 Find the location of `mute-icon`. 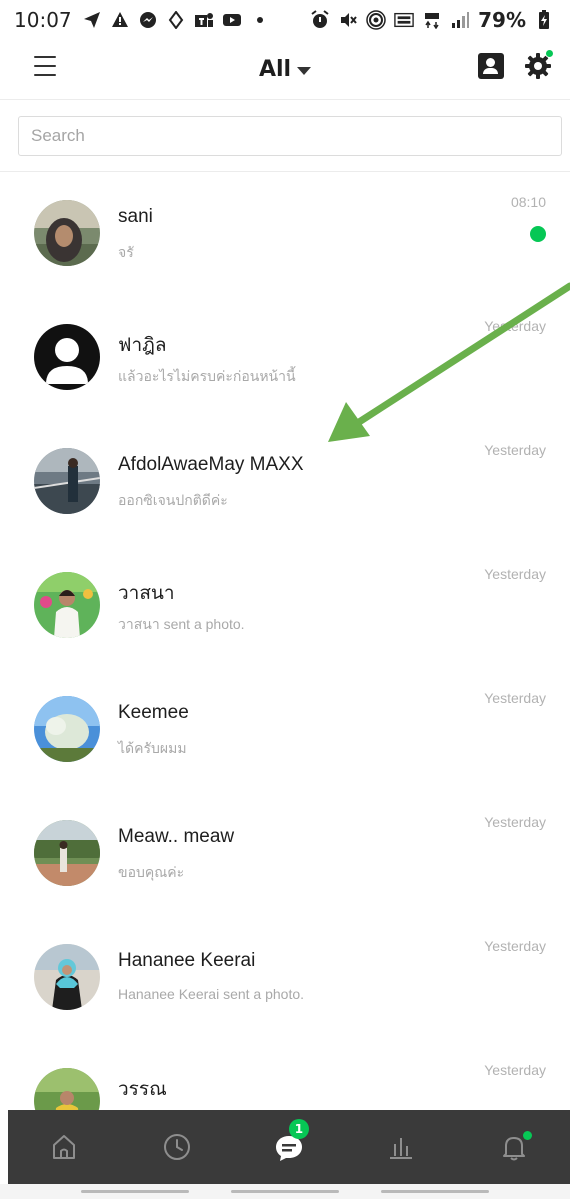

mute-icon is located at coordinates (348, 20).